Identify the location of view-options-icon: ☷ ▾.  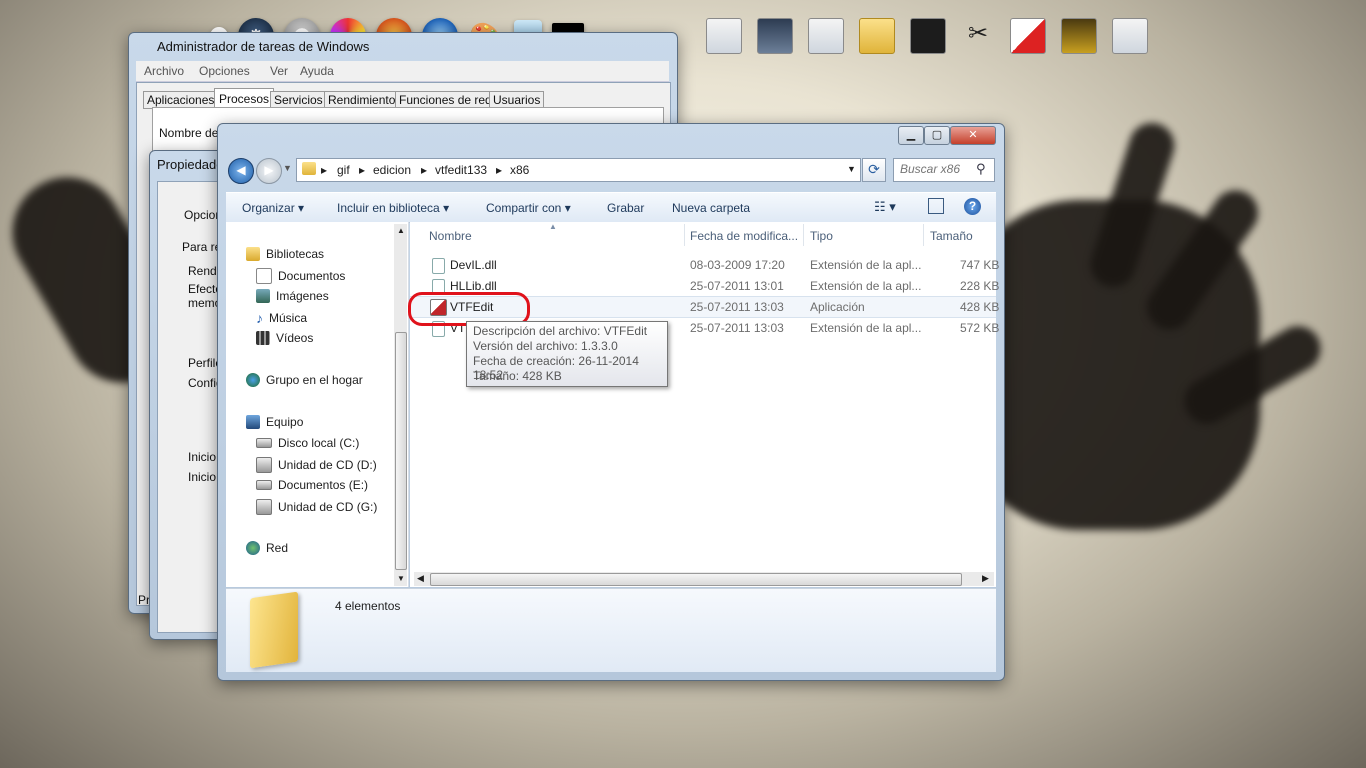
(885, 207).